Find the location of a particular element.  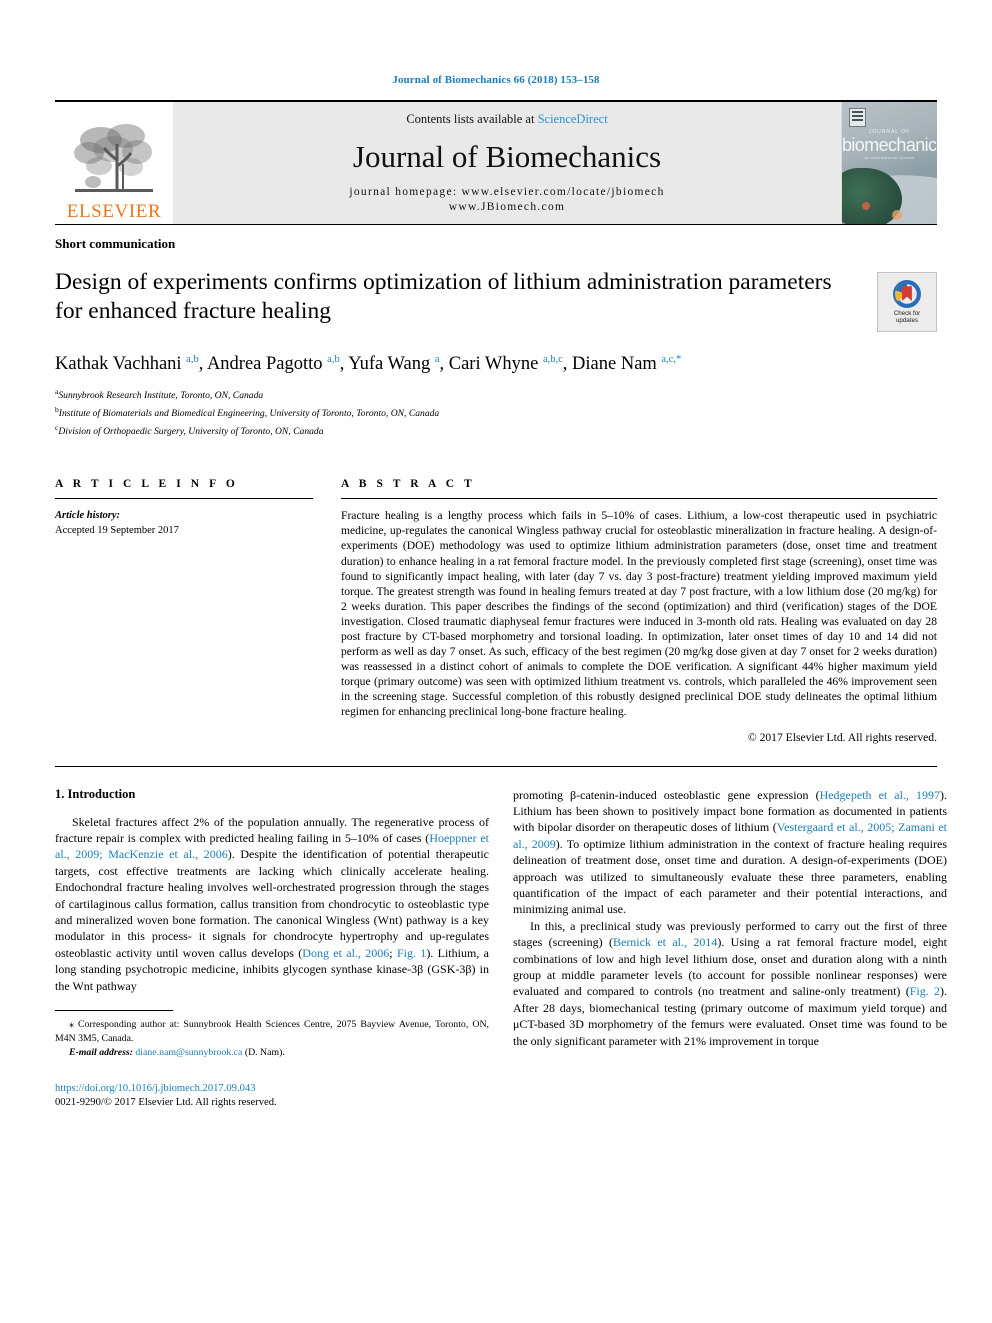

article-history-label: Article history: is located at coordinates (88, 516).